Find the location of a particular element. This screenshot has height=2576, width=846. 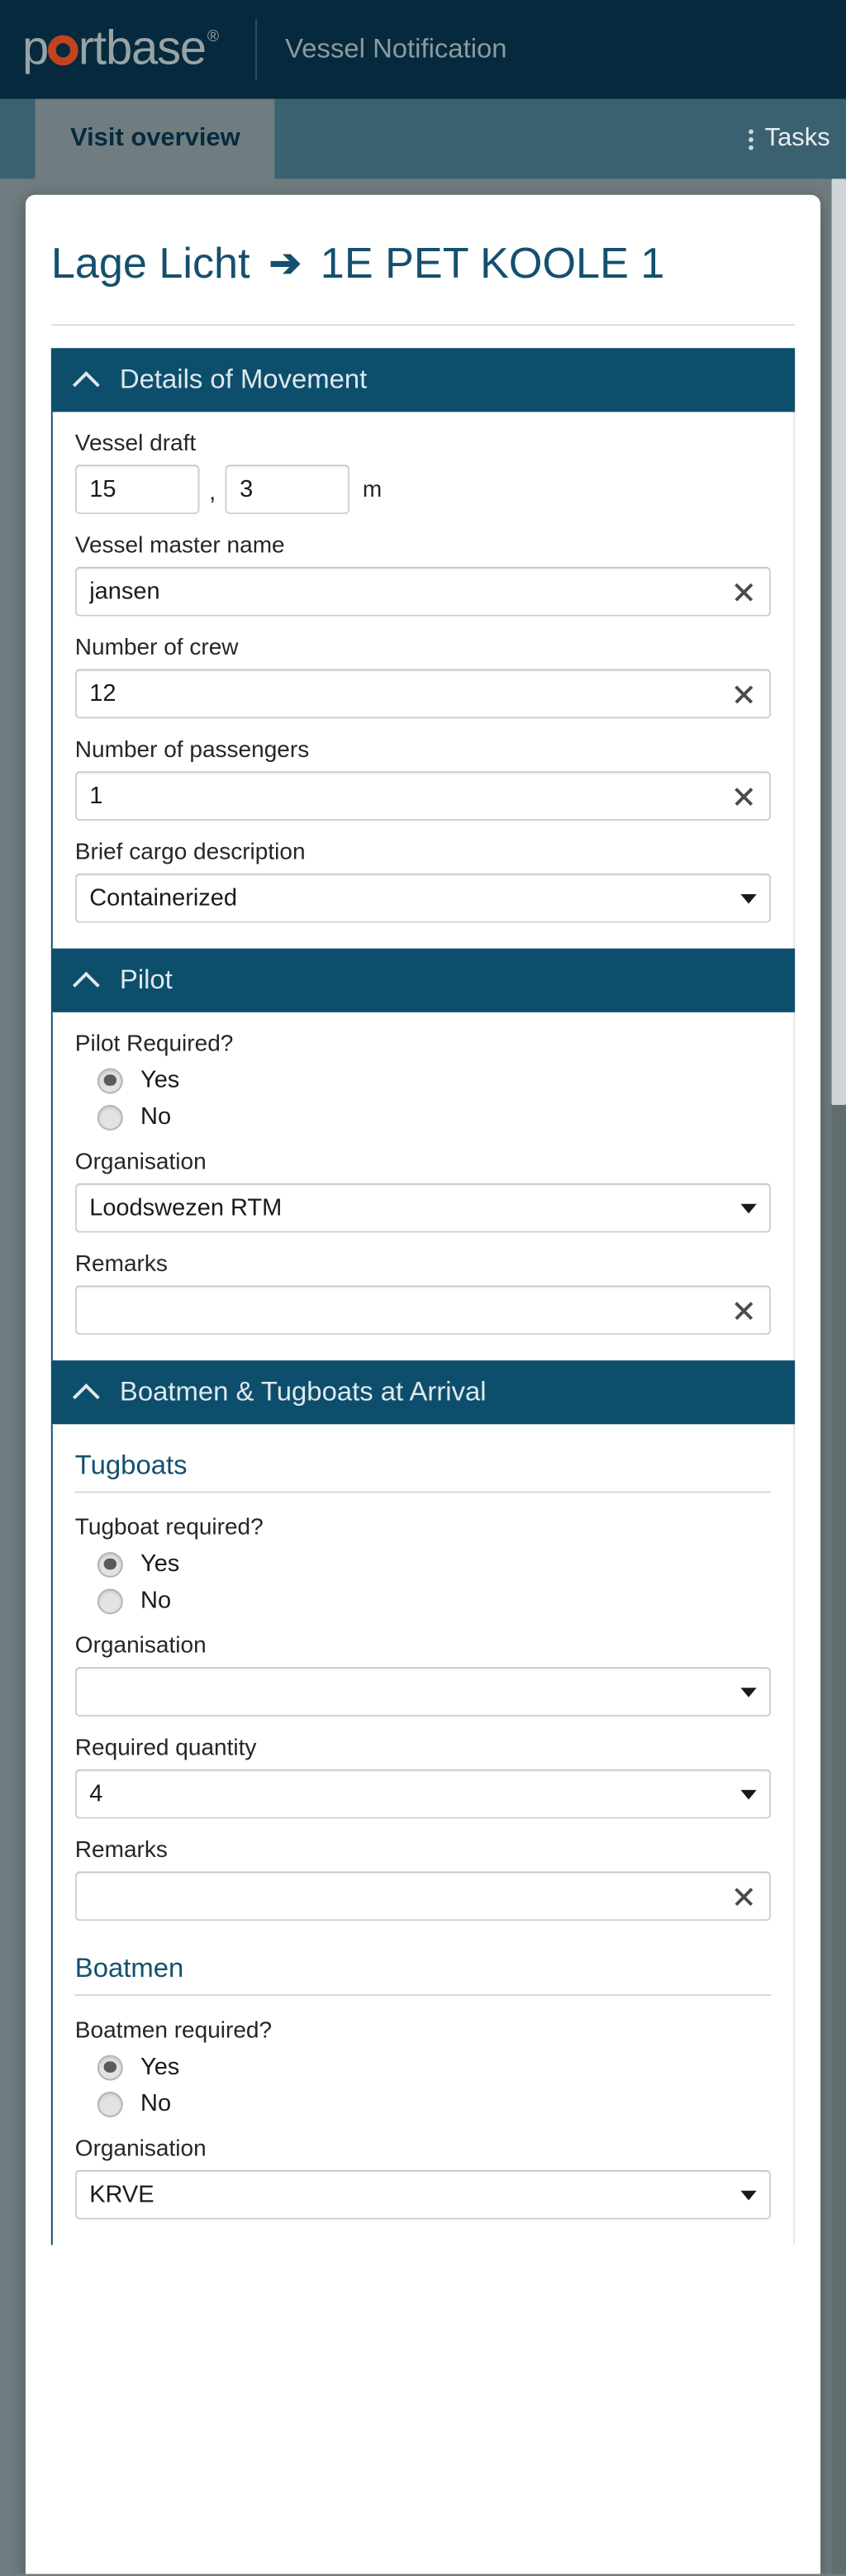

field-tugboat-organisation: Organisation is located at coordinates (423, 1675).